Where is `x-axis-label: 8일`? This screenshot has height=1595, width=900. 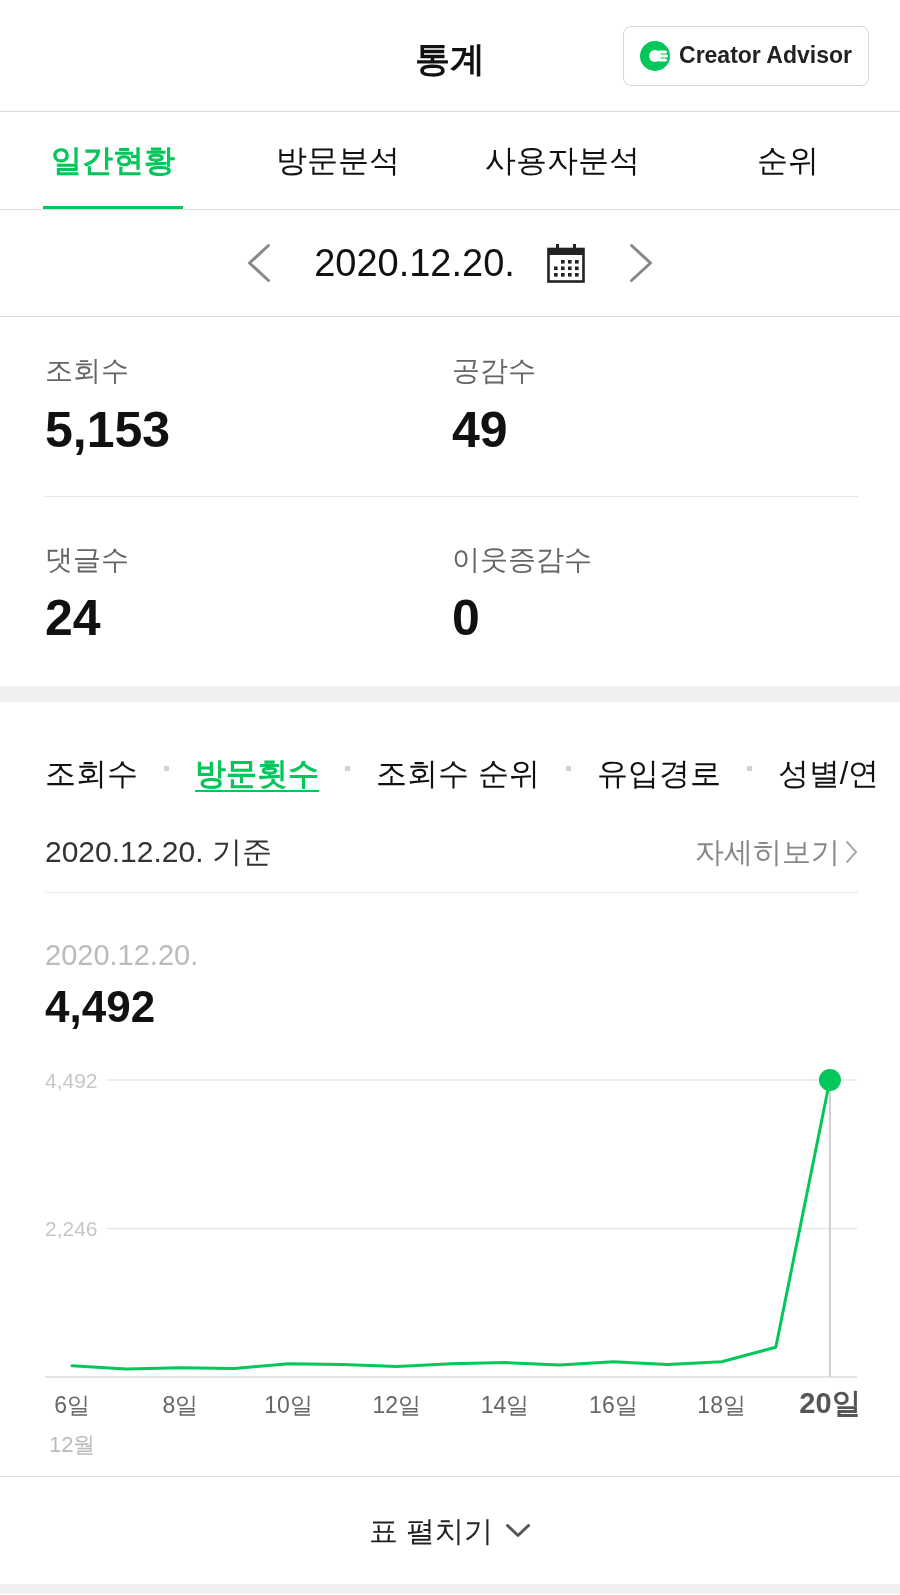
x-axis-label: 8일 is located at coordinates (180, 1405).